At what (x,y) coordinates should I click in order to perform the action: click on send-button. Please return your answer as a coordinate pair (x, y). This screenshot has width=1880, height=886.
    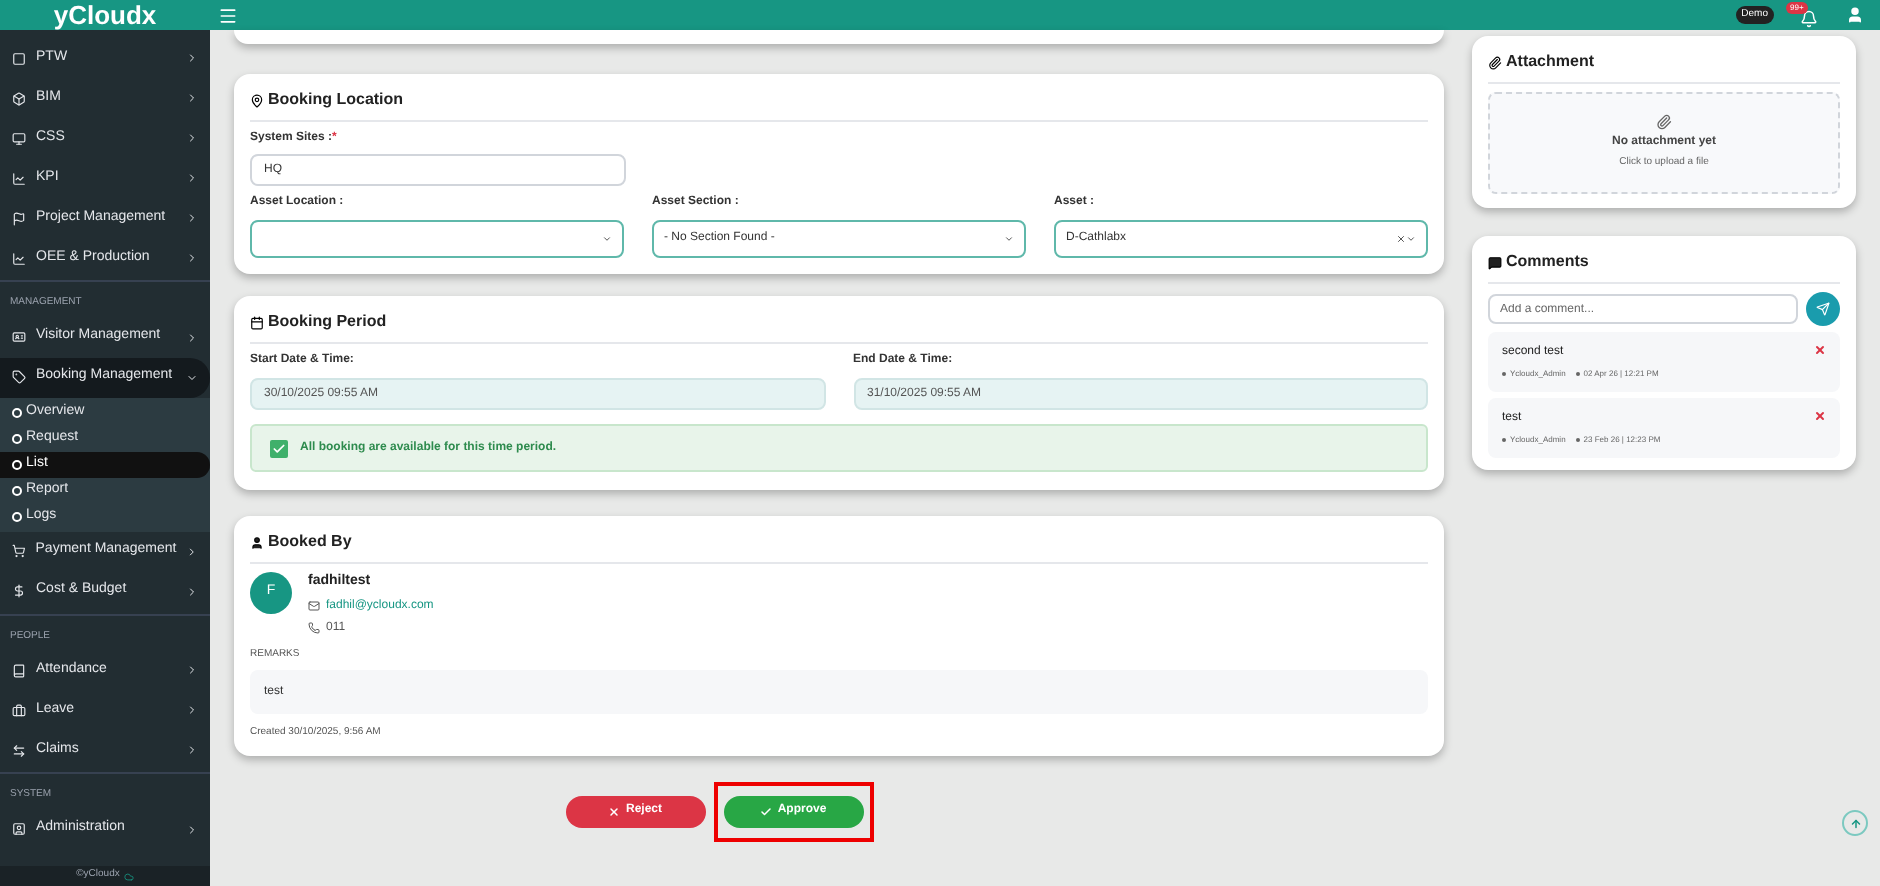
    Looking at the image, I should click on (1823, 309).